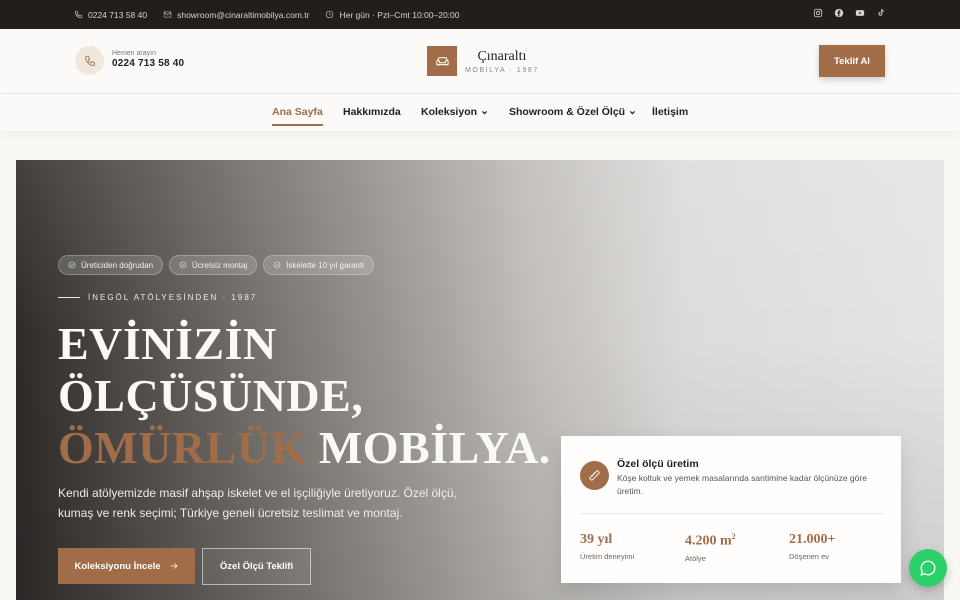 Image resolution: width=960 pixels, height=600 pixels. Describe the element at coordinates (134, 53) in the screenshot. I see `call-label: Hemen arayın` at that location.